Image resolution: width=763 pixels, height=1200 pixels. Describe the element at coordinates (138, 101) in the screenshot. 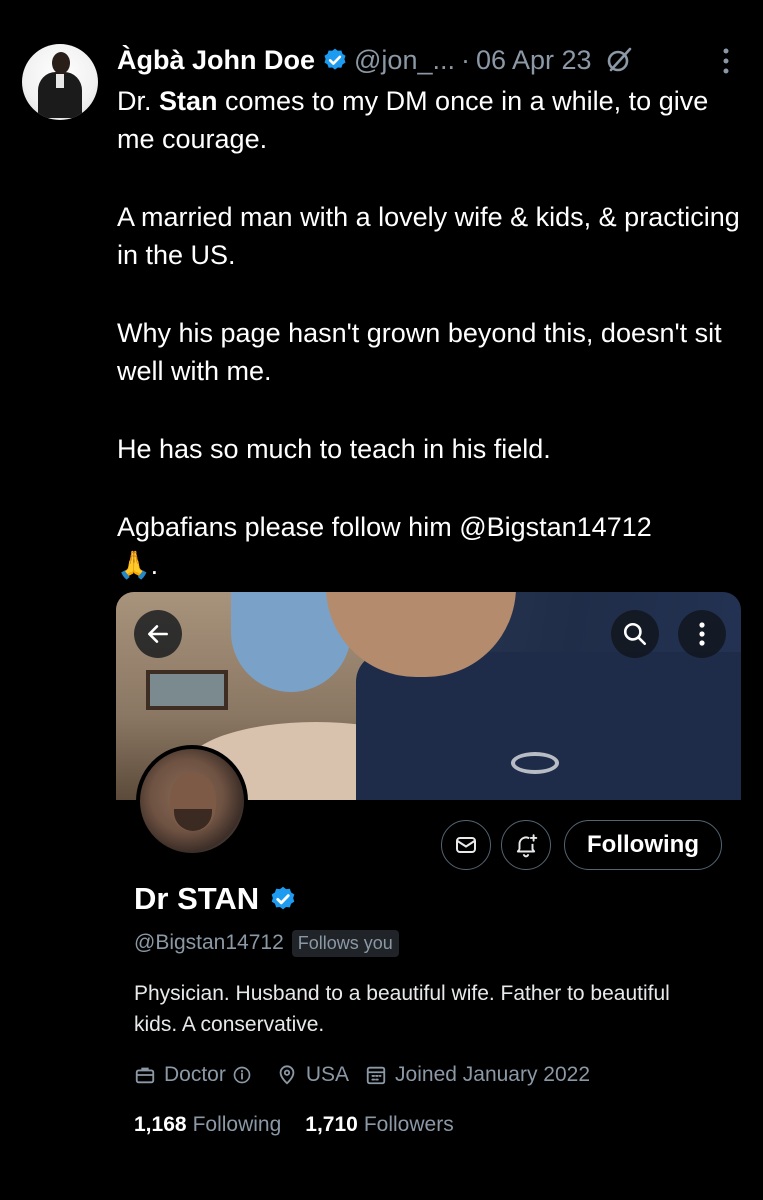

I see `text-fragment: Dr.` at that location.